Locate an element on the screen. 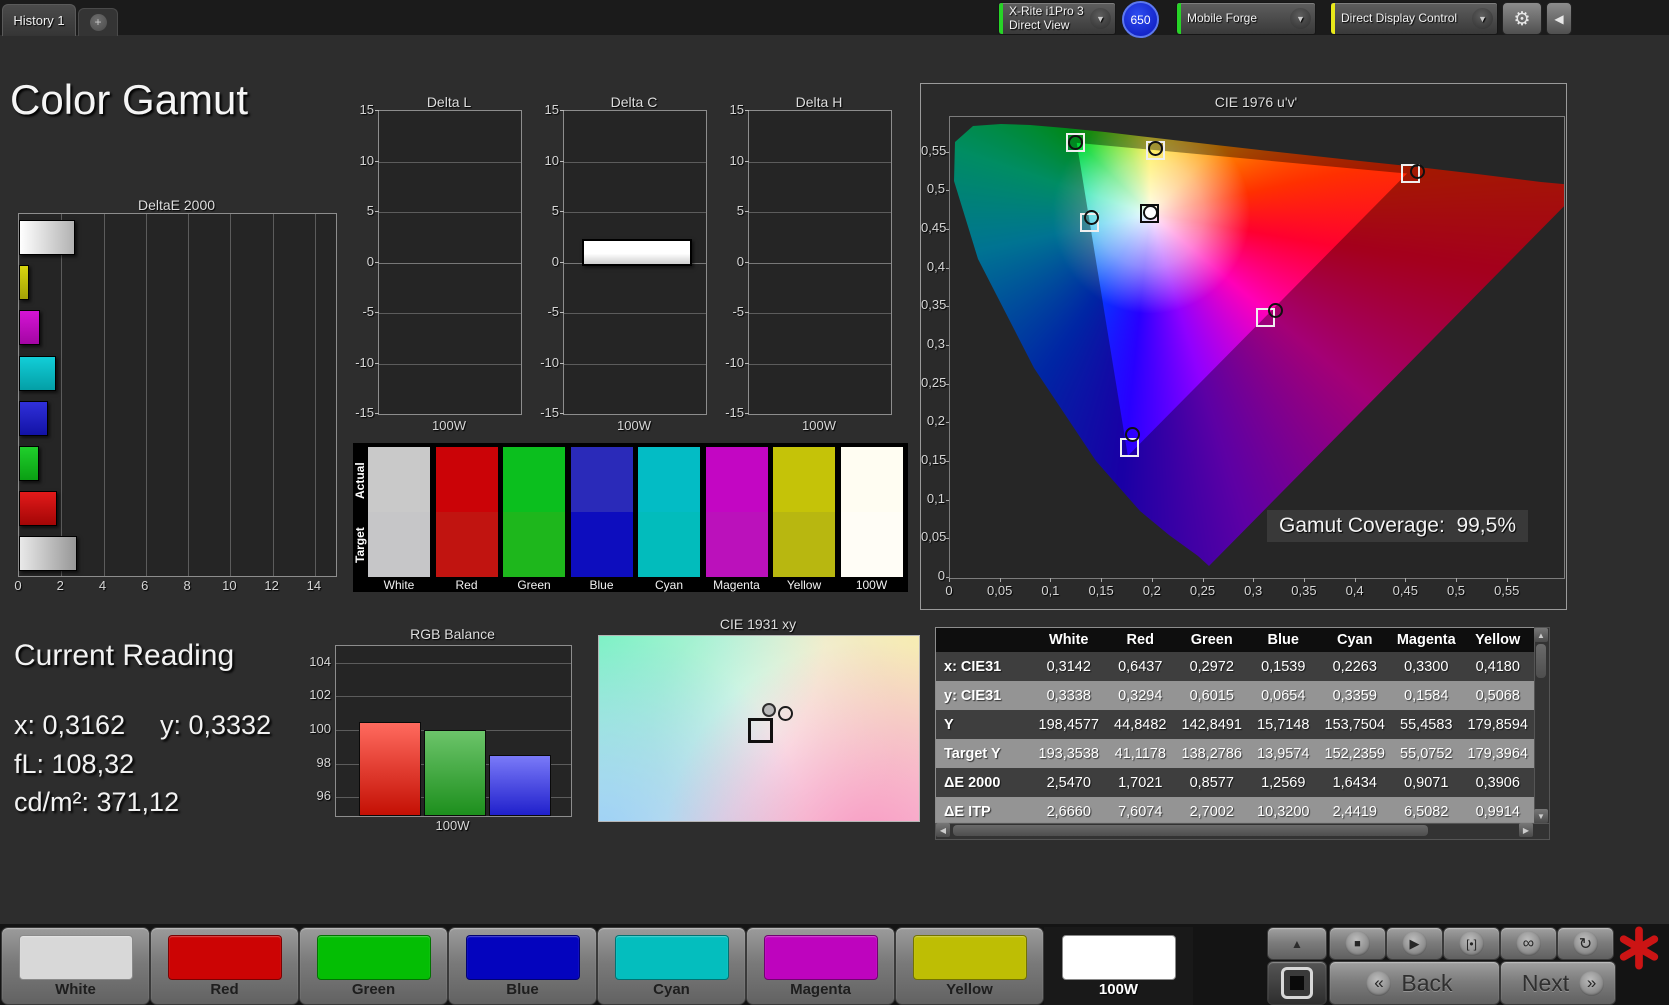 The height and width of the screenshot is (1005, 1669). back-button: « Back is located at coordinates (1414, 983).